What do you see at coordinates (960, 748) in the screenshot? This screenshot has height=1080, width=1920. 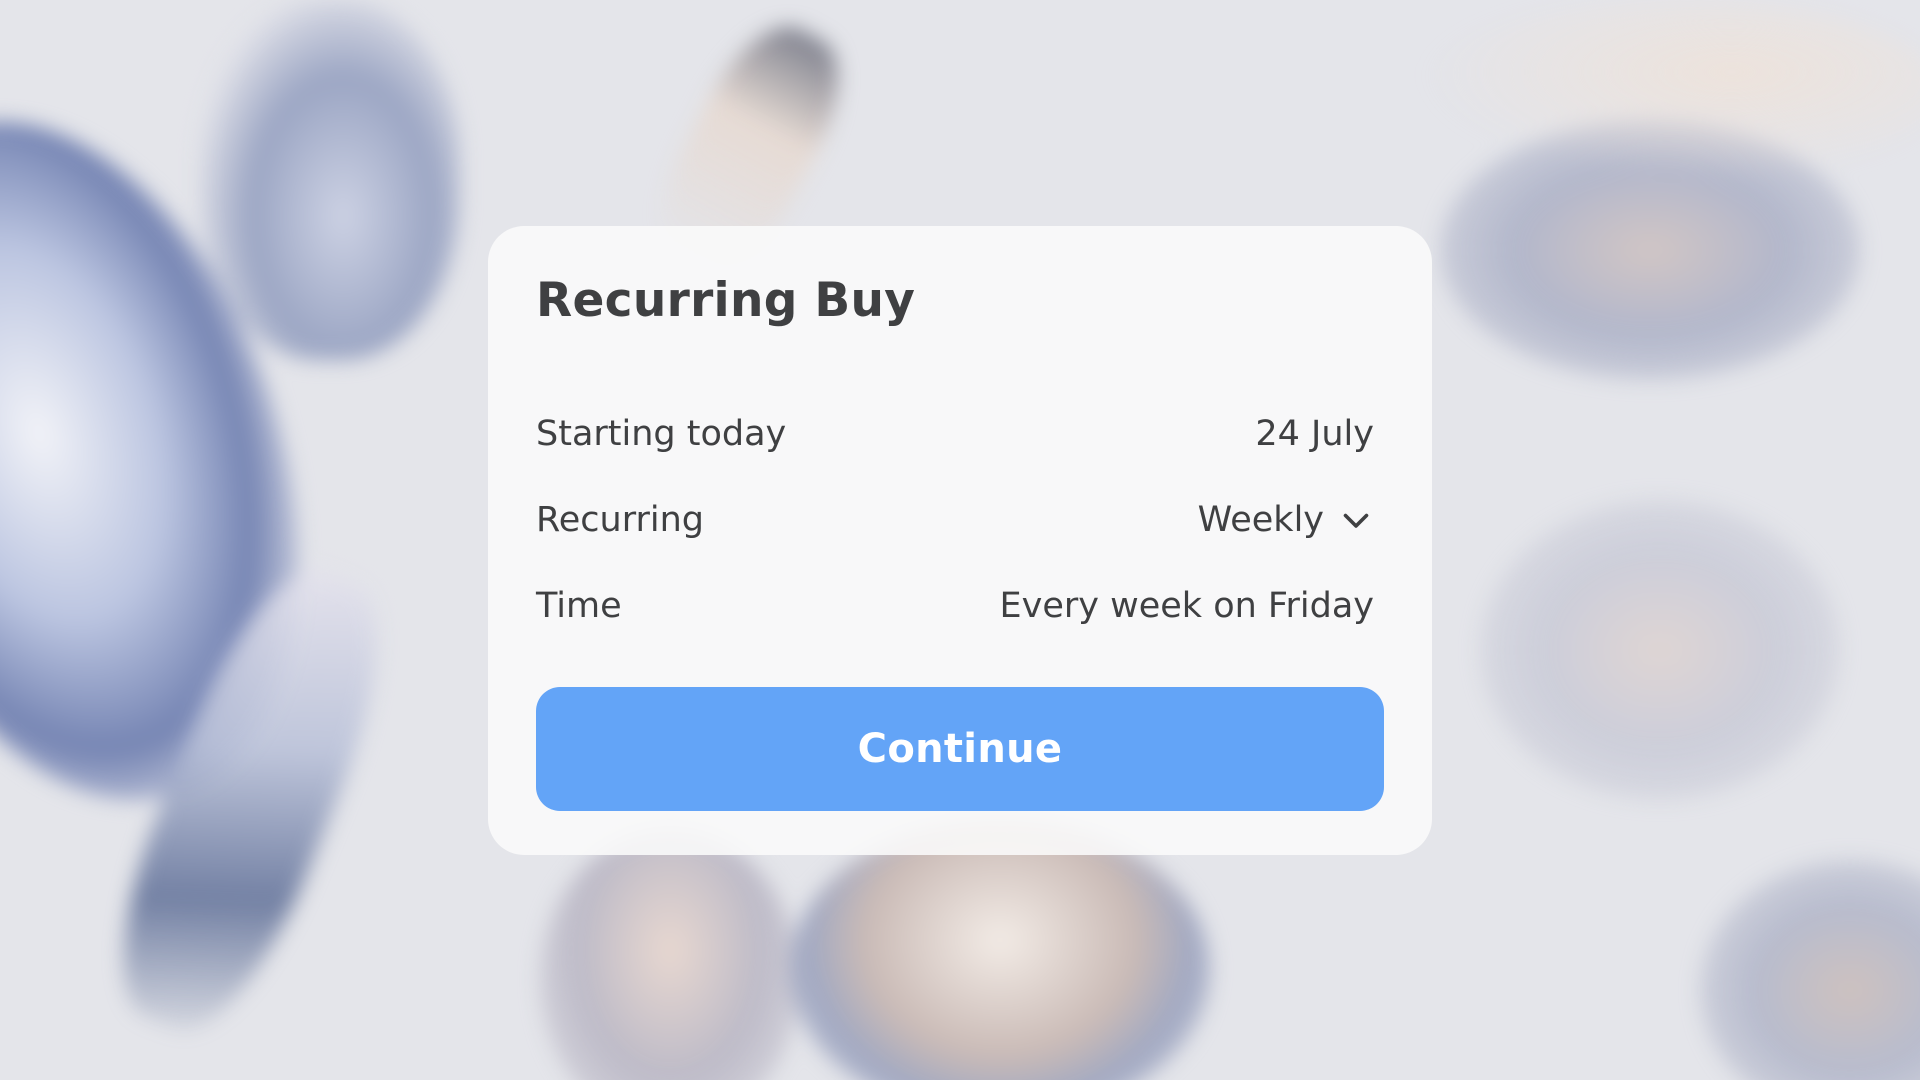 I see `continue-button: Continue` at bounding box center [960, 748].